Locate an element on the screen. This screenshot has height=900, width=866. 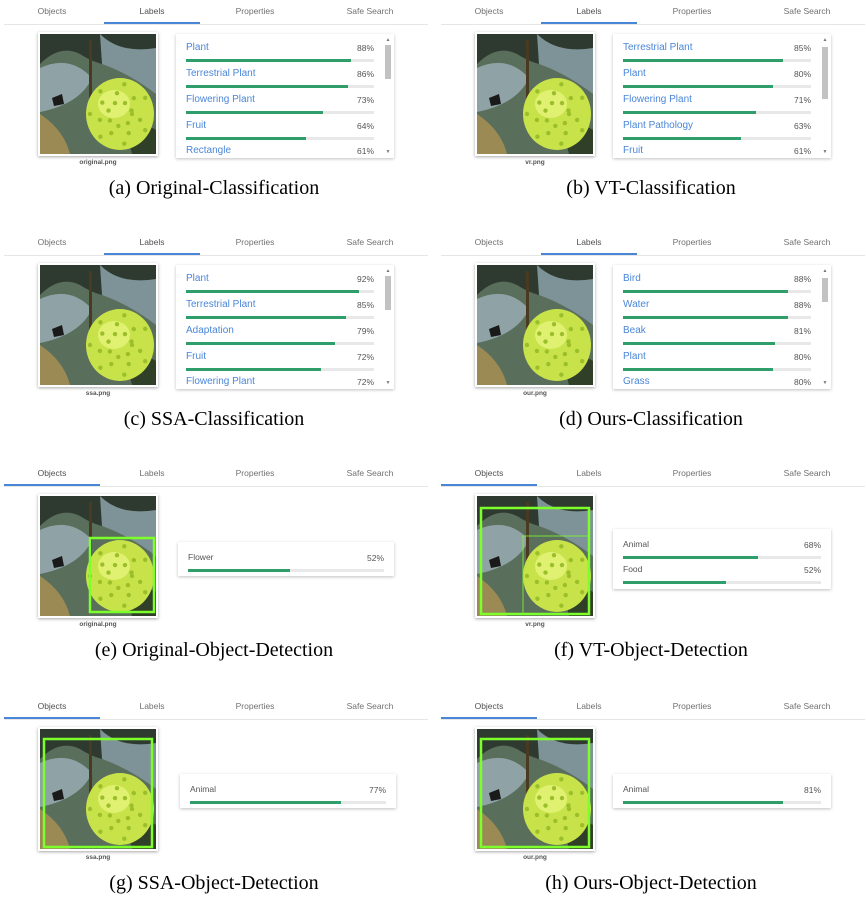
list-item: Fruit 64% is located at coordinates (280, 132).